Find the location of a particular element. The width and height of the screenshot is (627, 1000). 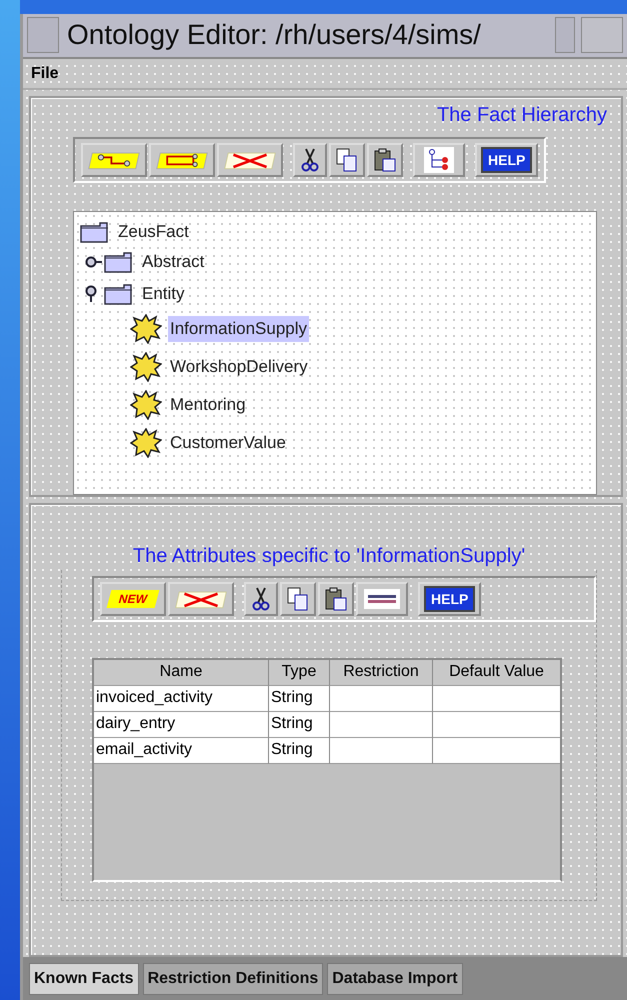

tree-item: Mentoring is located at coordinates (208, 405).